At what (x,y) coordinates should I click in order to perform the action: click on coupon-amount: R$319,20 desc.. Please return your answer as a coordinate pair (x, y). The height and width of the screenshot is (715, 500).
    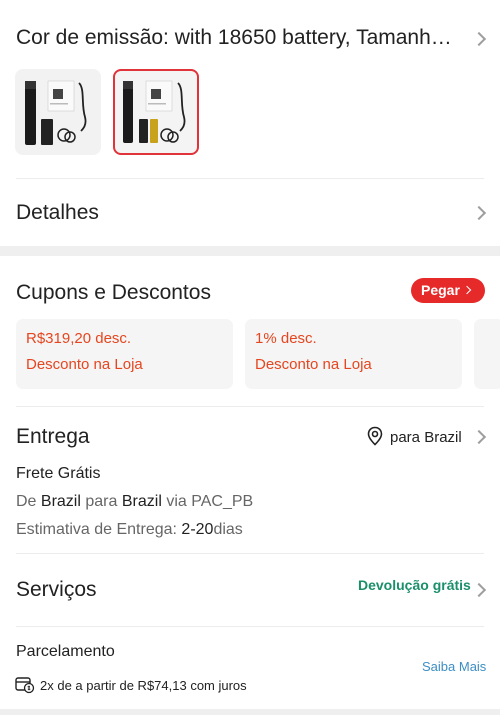
    Looking at the image, I should click on (79, 338).